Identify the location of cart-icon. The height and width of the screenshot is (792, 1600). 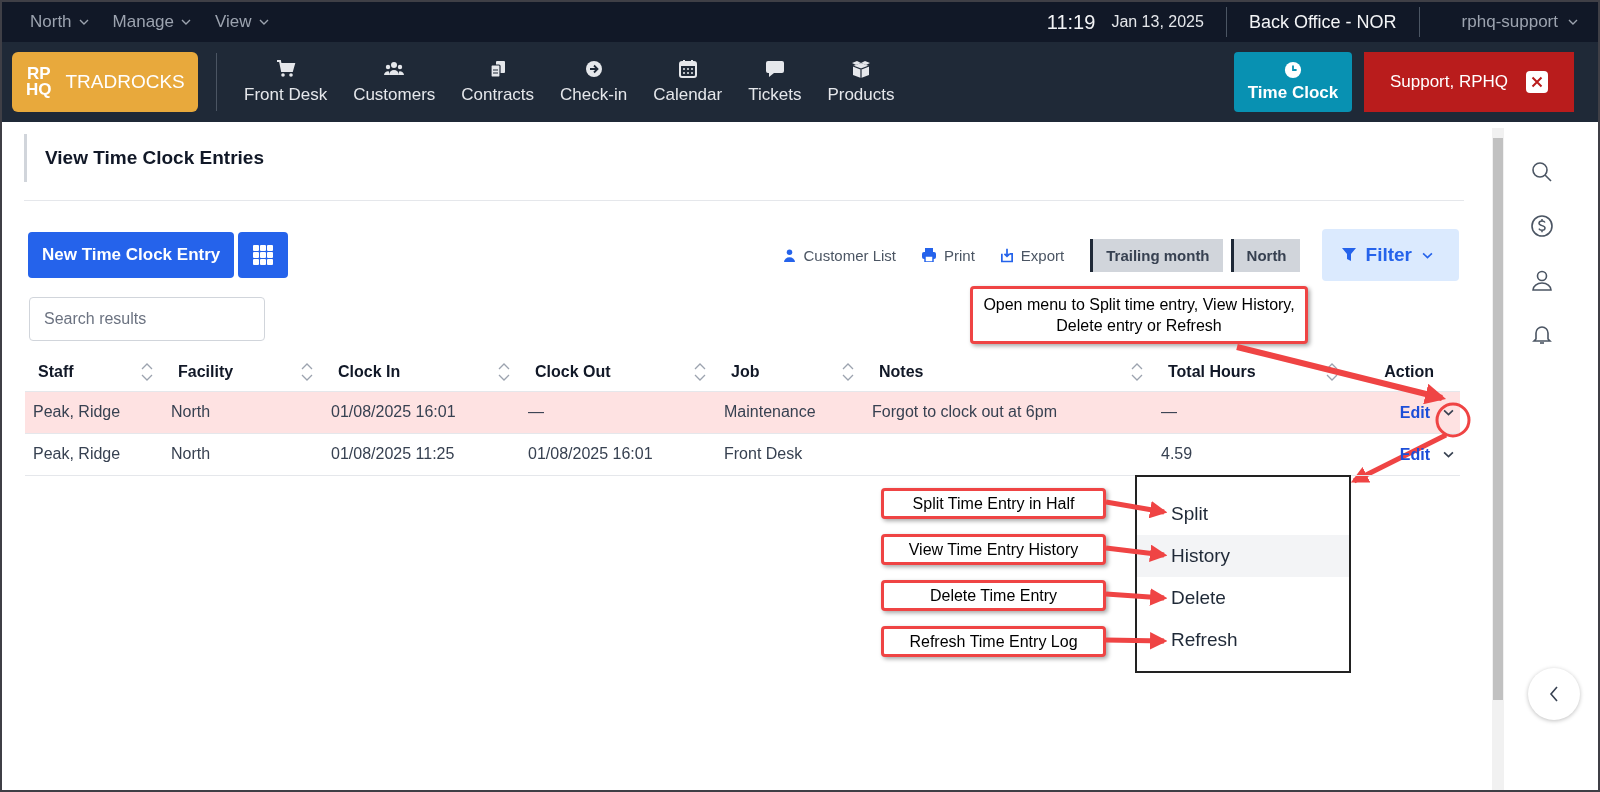
(285, 69).